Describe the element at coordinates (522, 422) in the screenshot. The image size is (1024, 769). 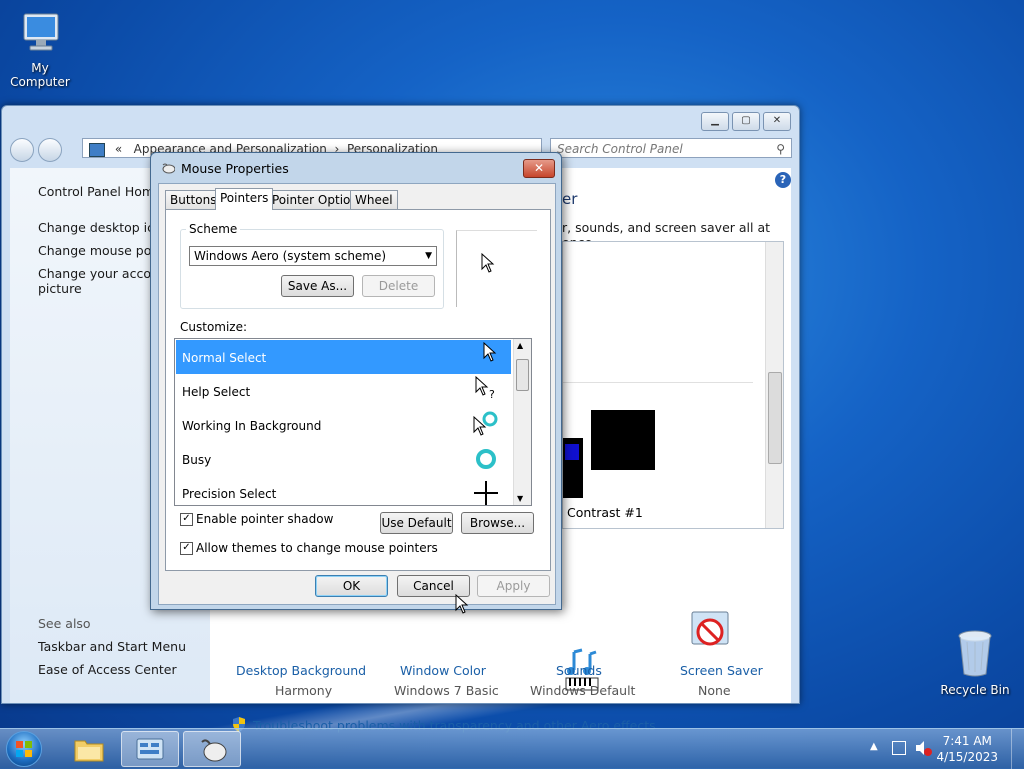
I see `pointer-list-scrollbar: ▲ ▼` at that location.